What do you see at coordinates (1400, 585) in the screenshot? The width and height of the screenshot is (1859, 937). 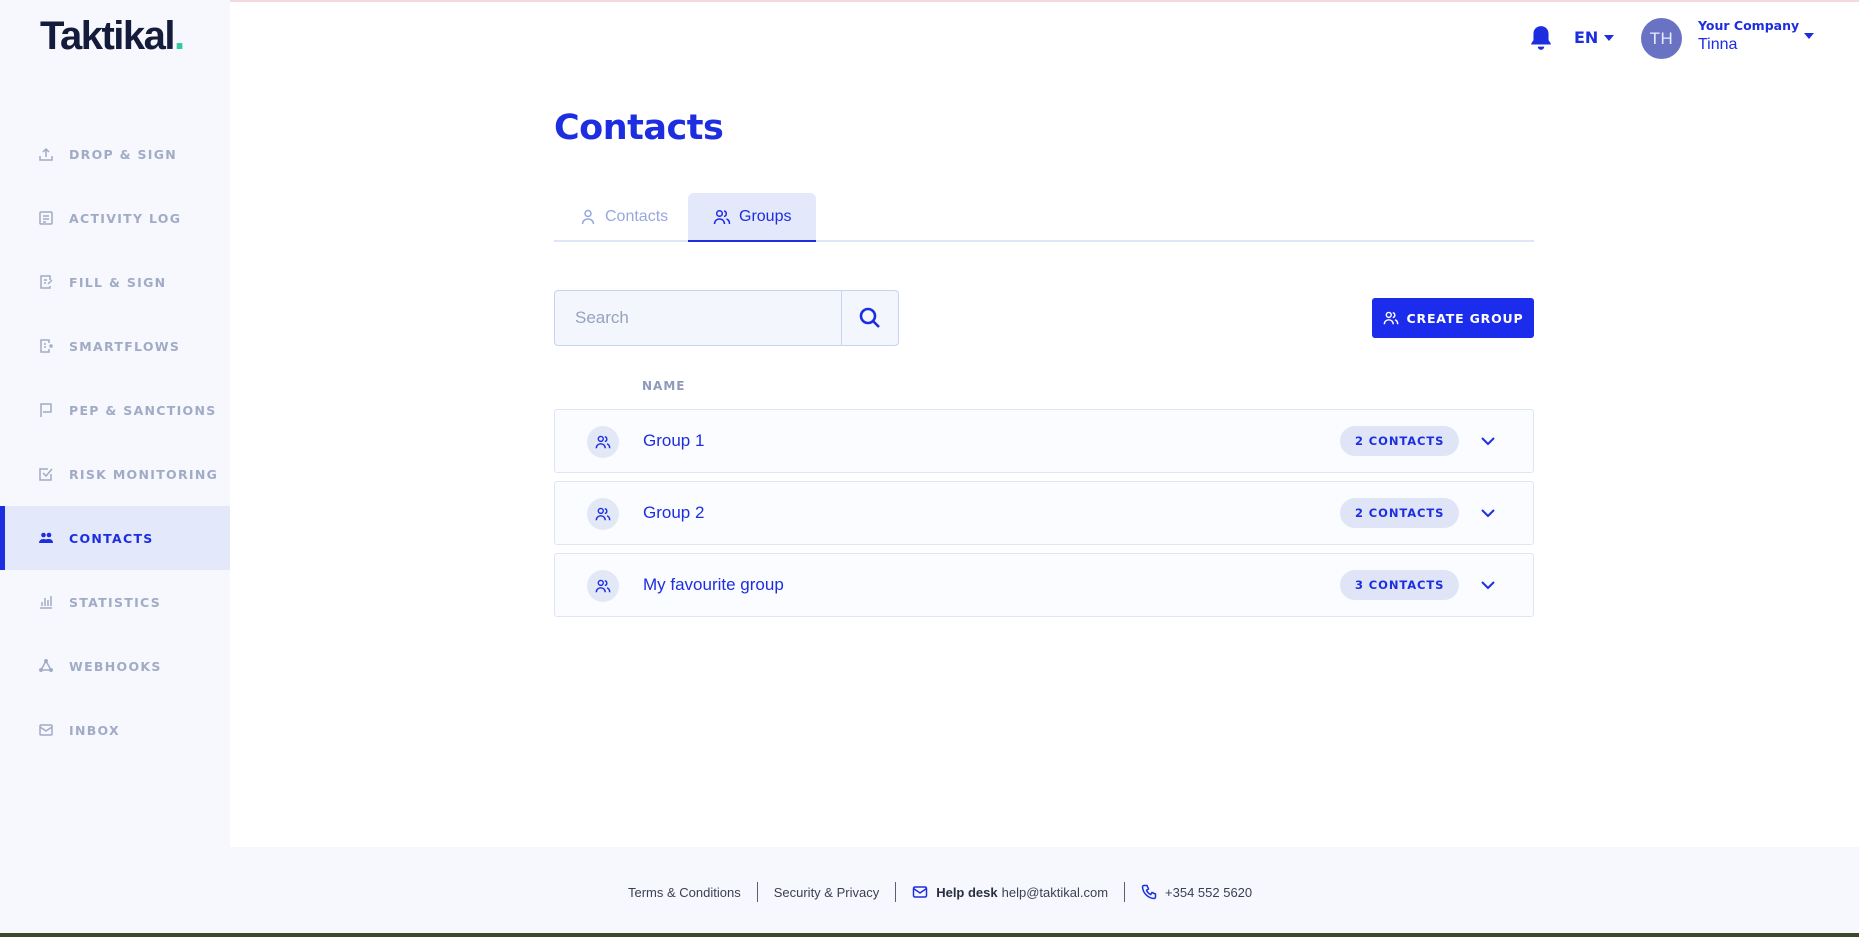 I see `contacts-count-badge: 3 CONTACTS` at bounding box center [1400, 585].